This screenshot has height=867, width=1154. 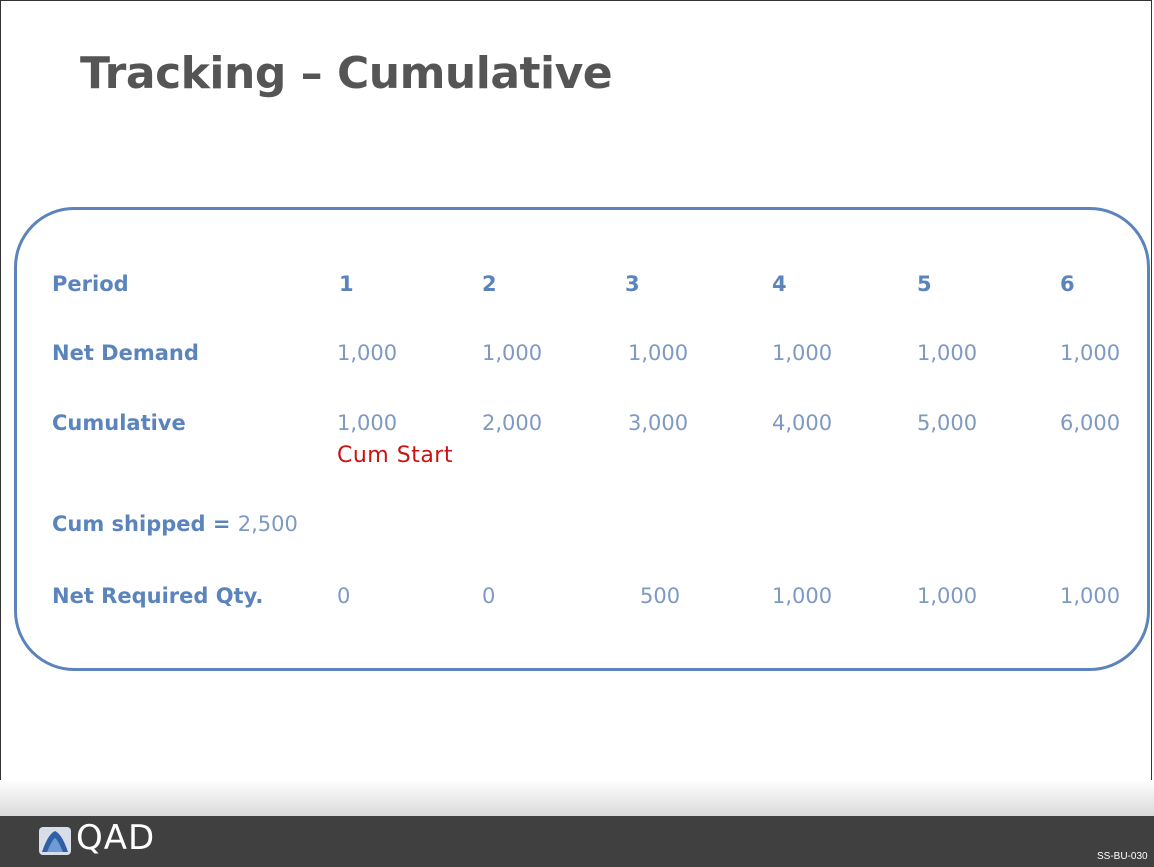 I want to click on footer-bar, so click(x=577, y=841).